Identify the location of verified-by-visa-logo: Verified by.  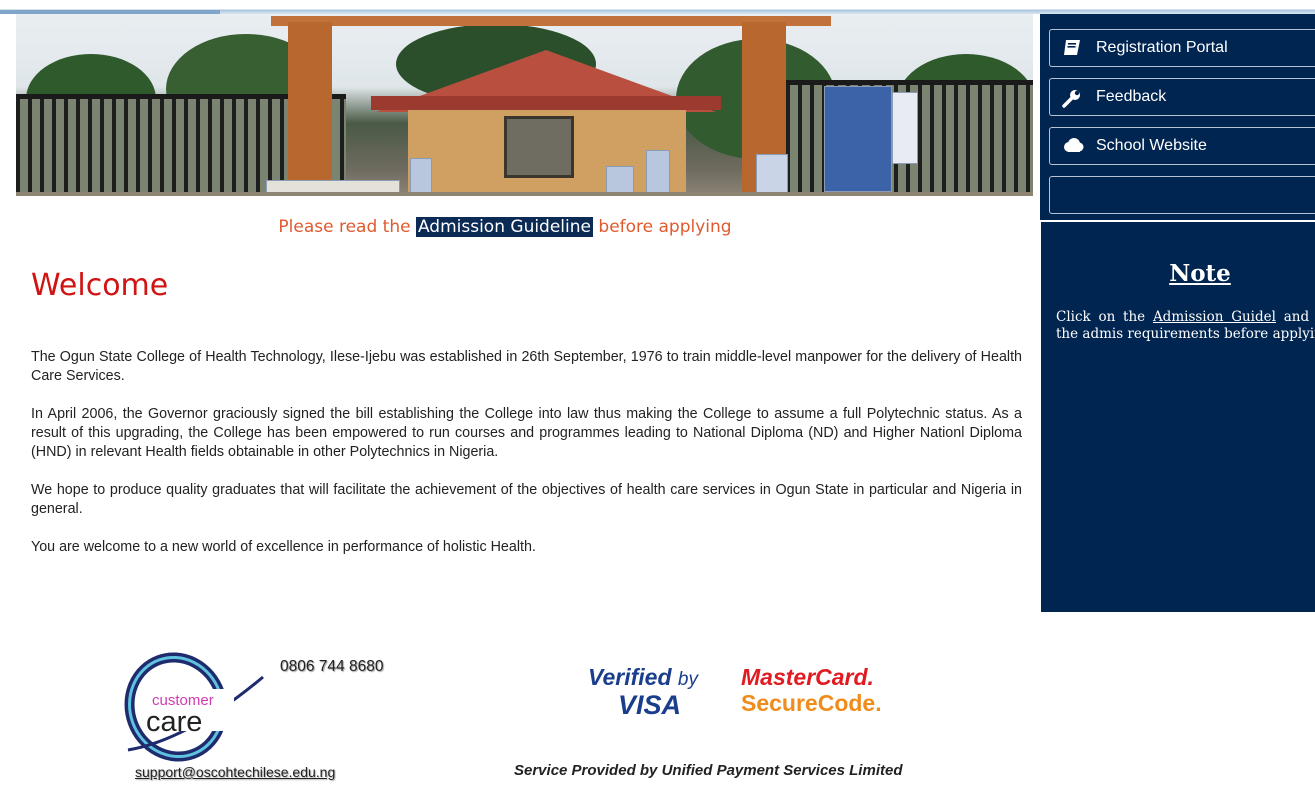
(643, 677).